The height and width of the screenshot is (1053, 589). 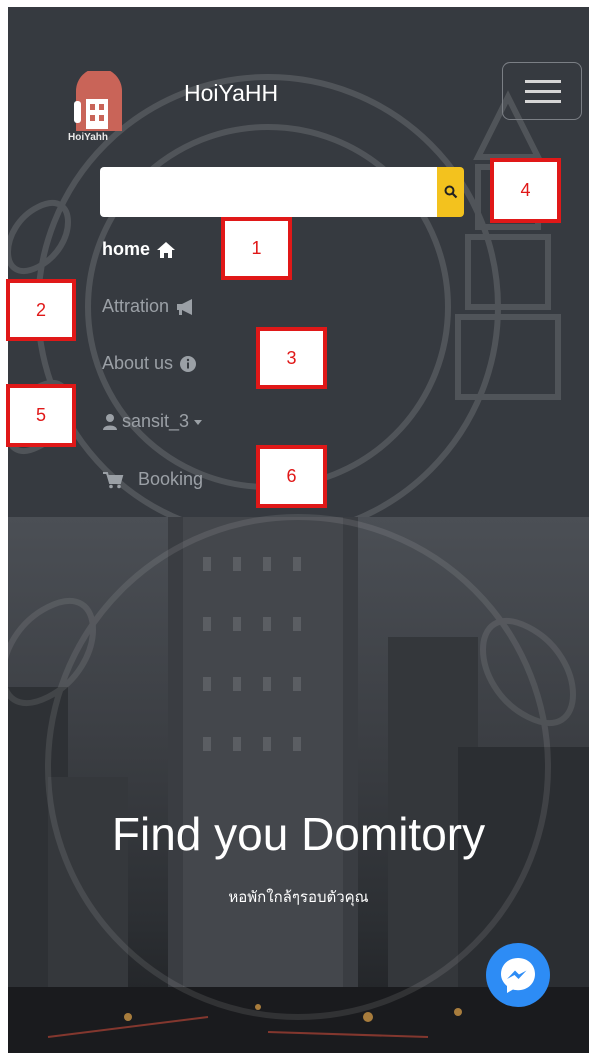 What do you see at coordinates (298, 834) in the screenshot?
I see `hero-title: Find you Domitory` at bounding box center [298, 834].